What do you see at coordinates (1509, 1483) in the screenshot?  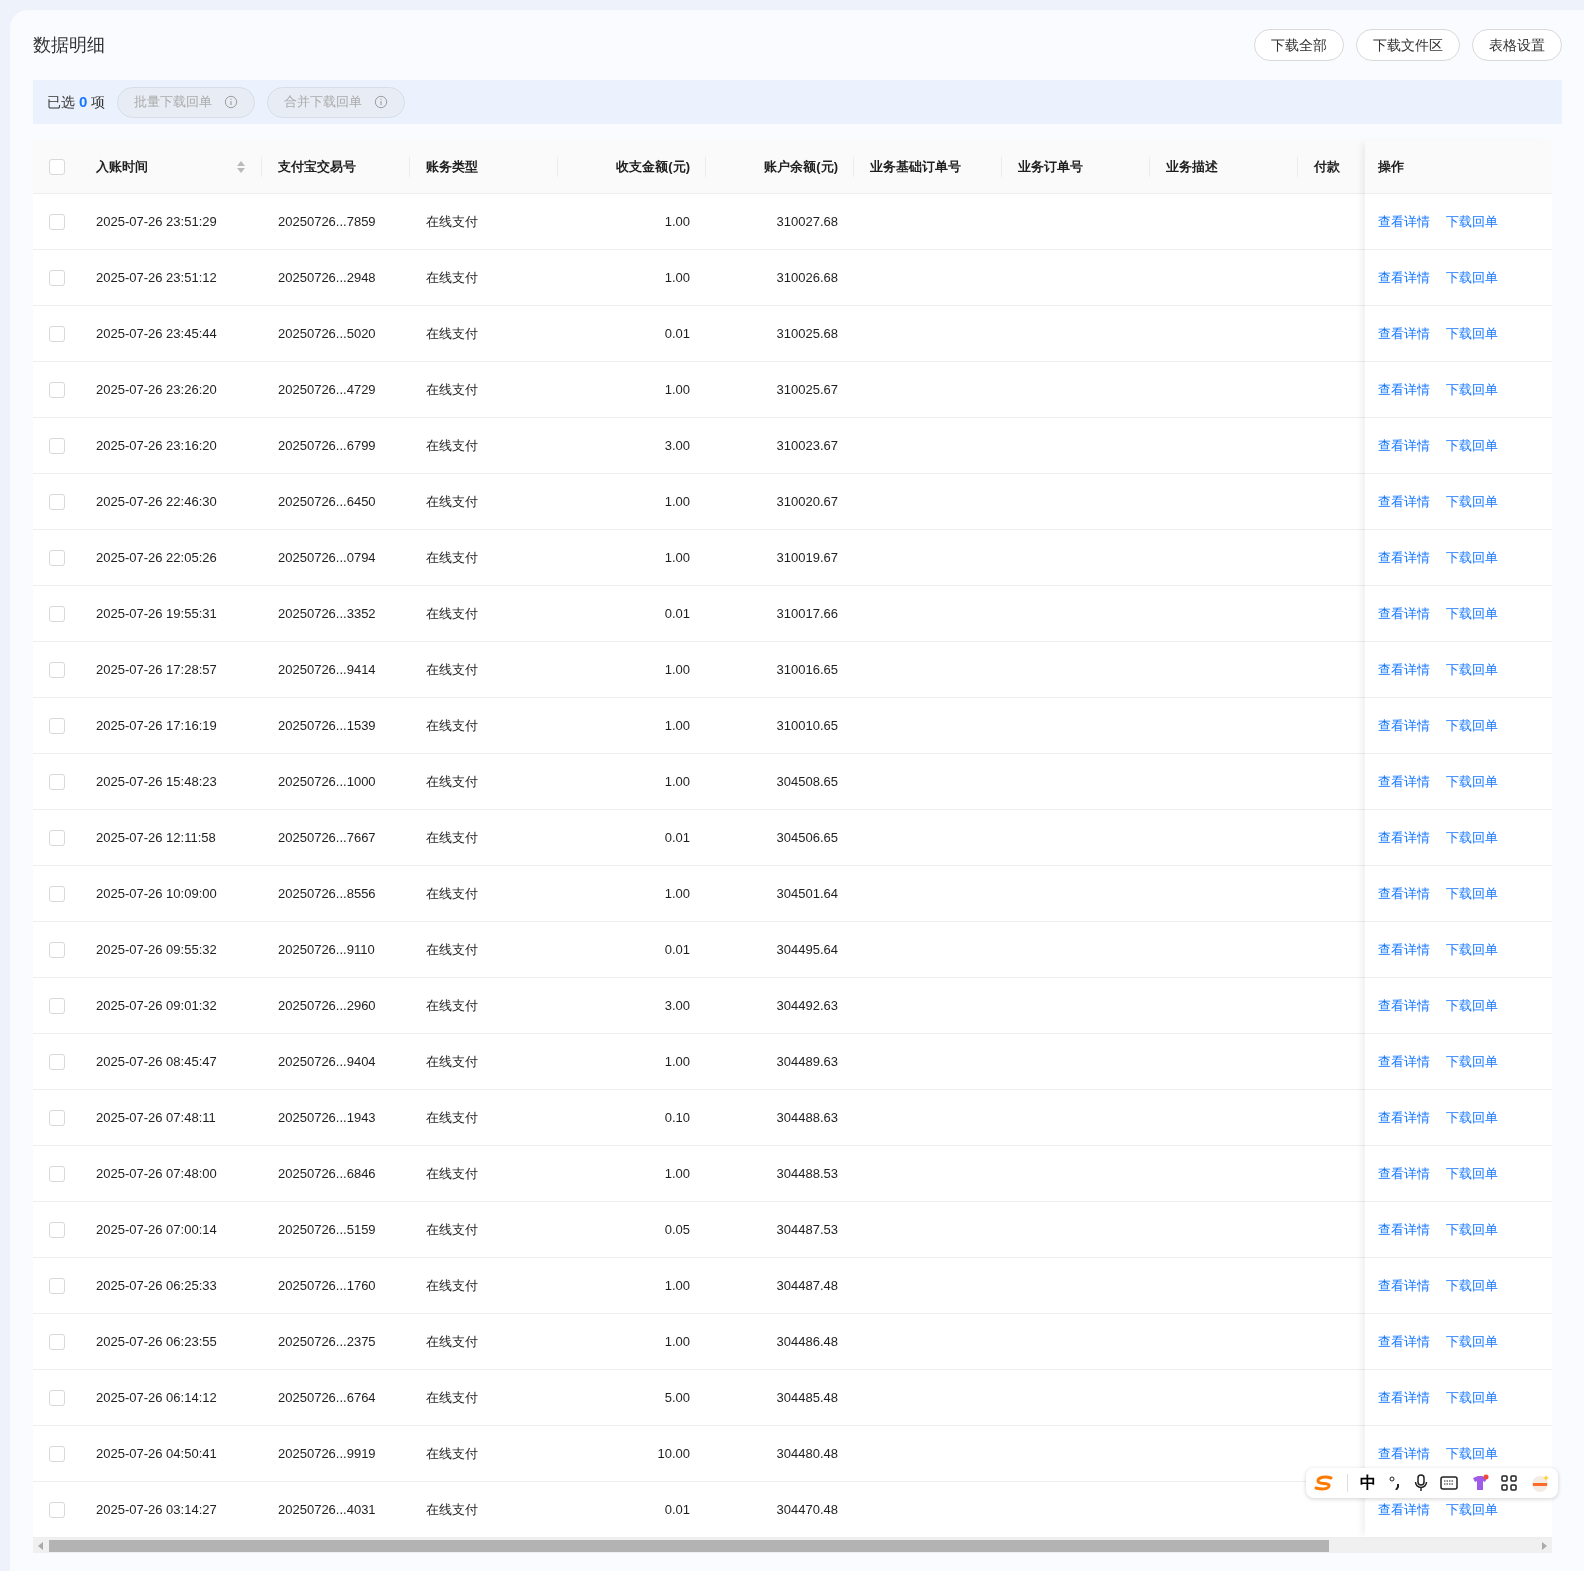 I see `grid-icon` at bounding box center [1509, 1483].